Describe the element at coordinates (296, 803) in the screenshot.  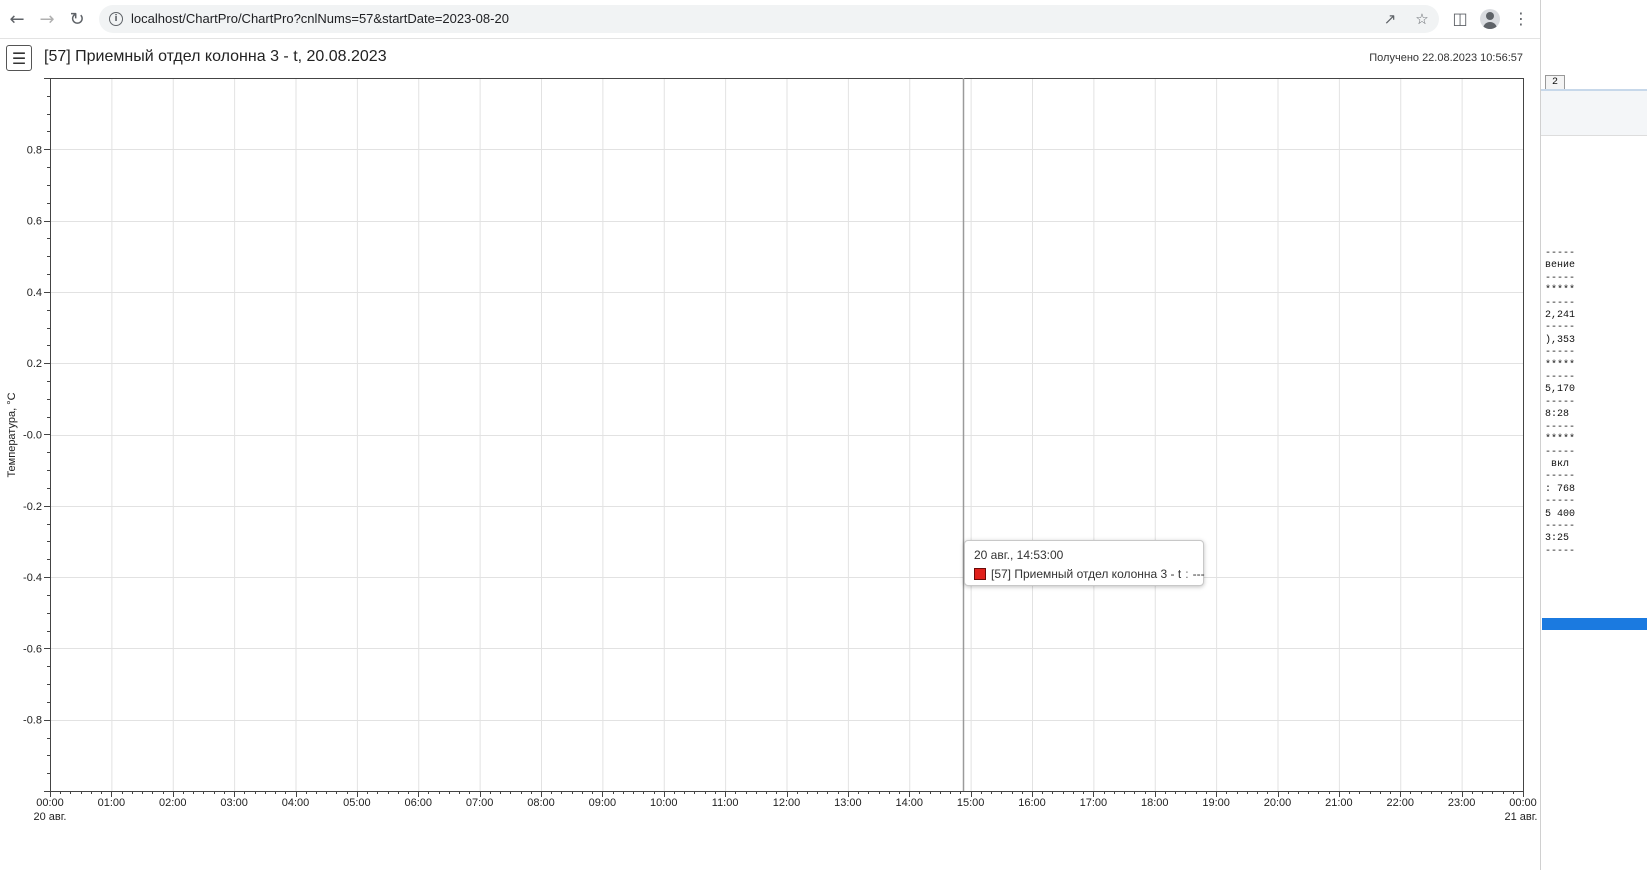
I see `x-tick-label: 04:00` at that location.